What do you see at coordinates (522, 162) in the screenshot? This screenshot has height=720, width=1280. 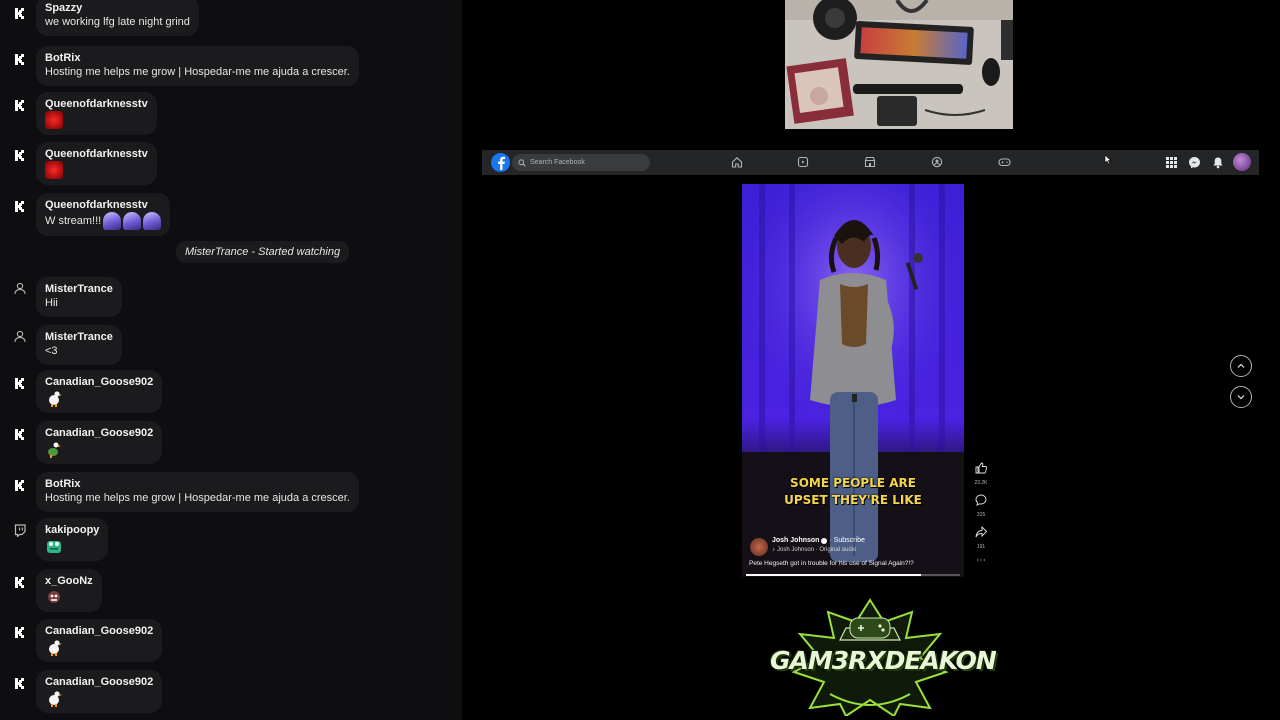 I see `search-icon` at bounding box center [522, 162].